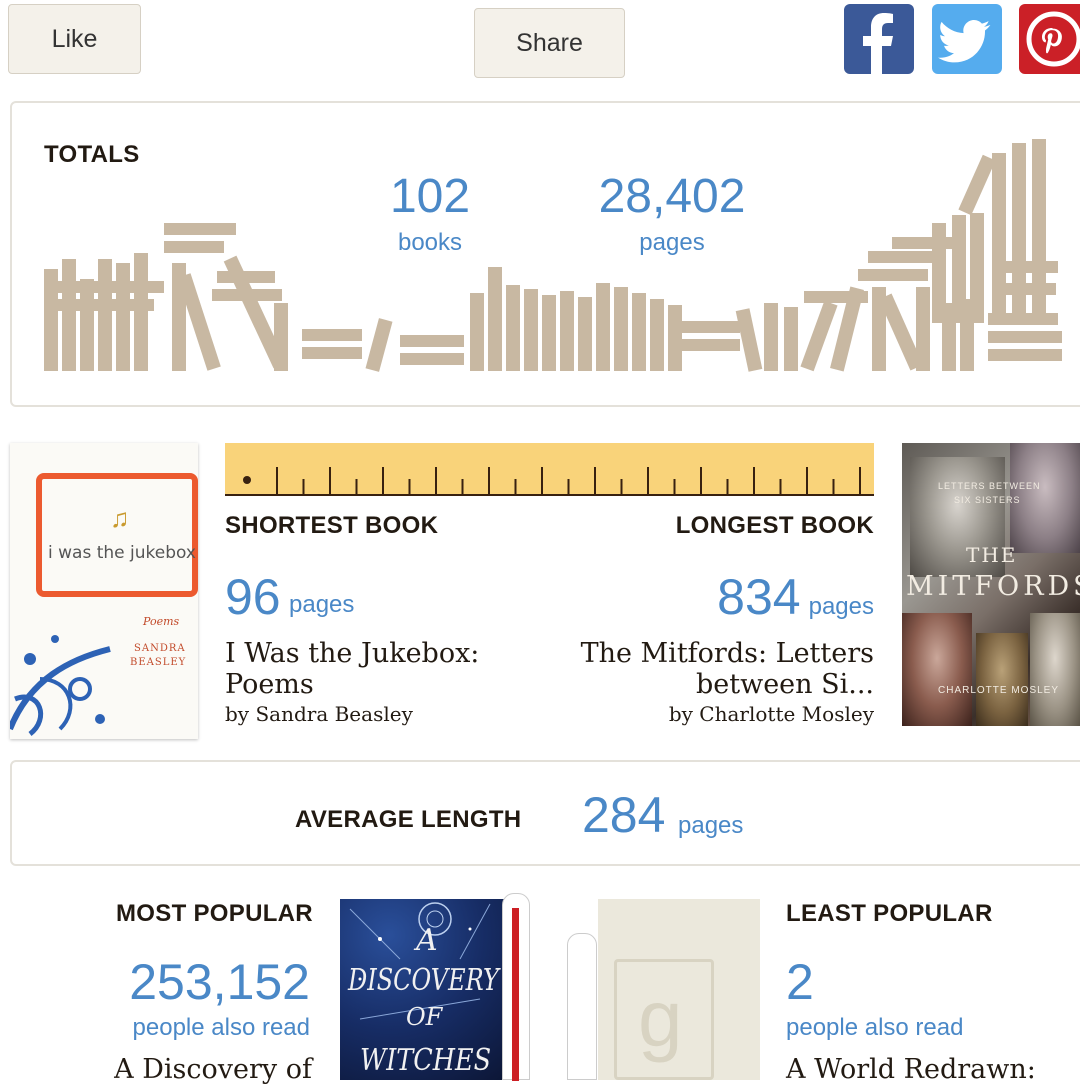  I want to click on cover-top-2: SIX SISTERS, so click(987, 500).